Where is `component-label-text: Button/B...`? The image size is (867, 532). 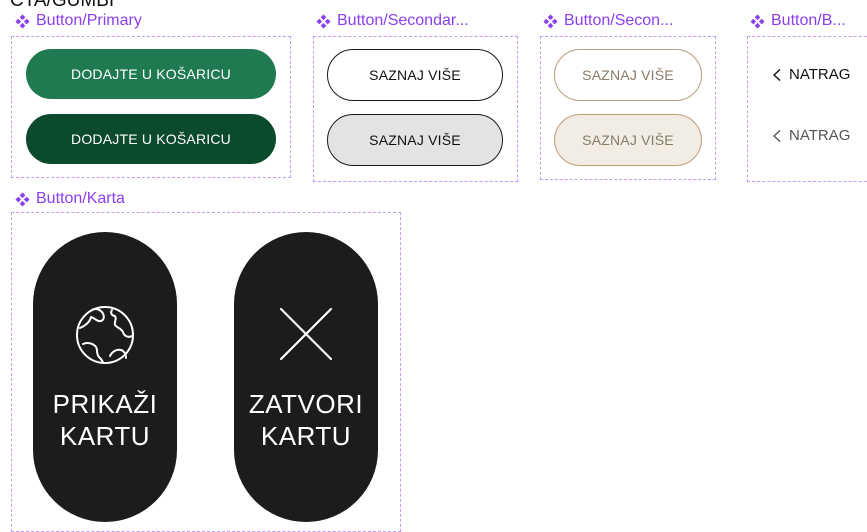
component-label-text: Button/B... is located at coordinates (808, 20).